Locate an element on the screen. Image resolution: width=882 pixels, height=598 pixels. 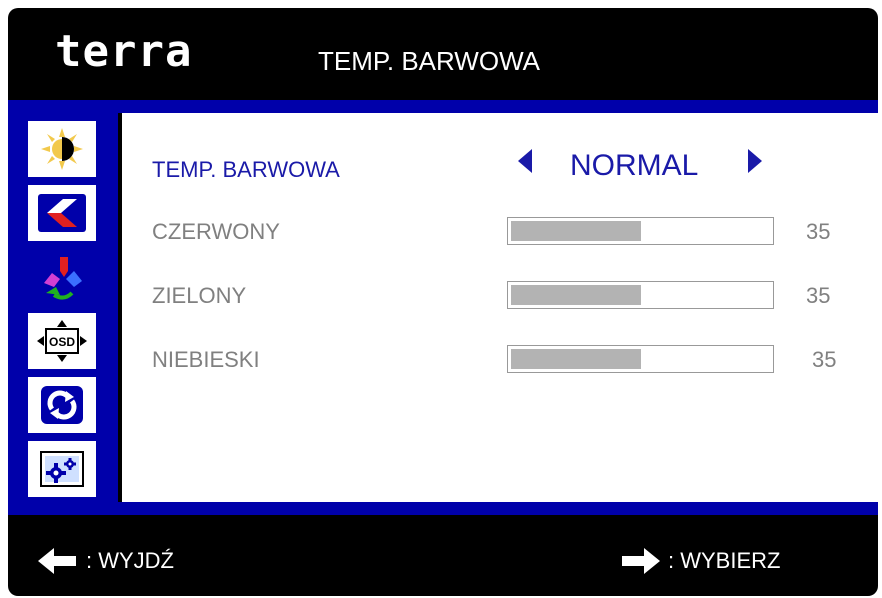
exit-hint: : WYJDŹ is located at coordinates (106, 561).